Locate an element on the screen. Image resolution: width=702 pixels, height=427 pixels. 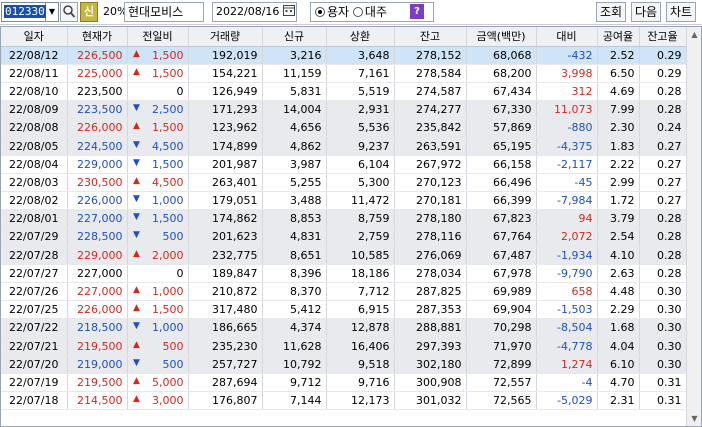
next-button: 다음 is located at coordinates (646, 12).